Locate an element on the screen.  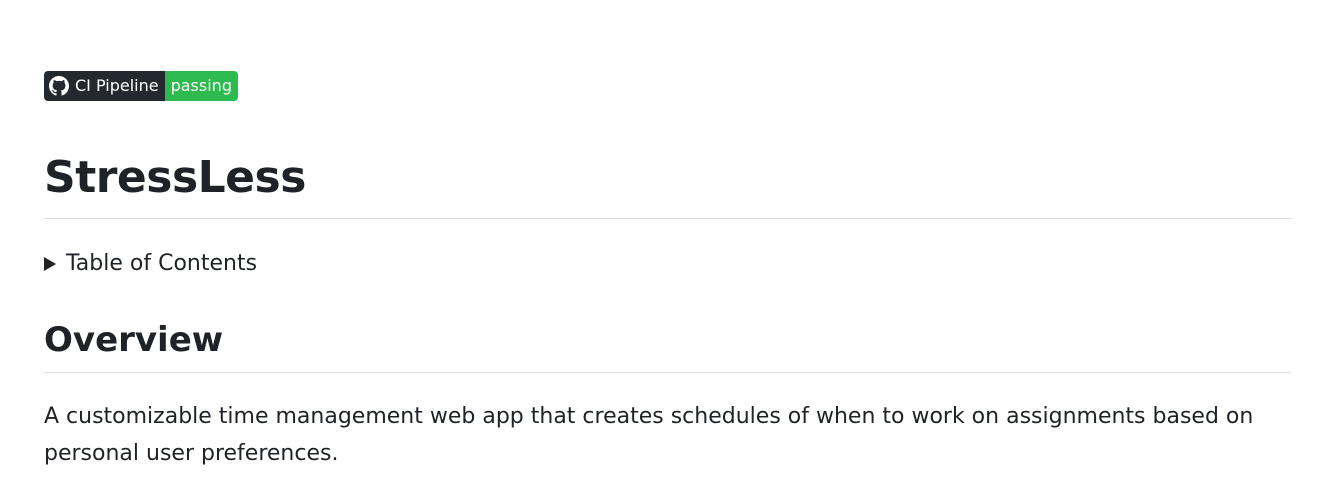
overview-divider is located at coordinates (667, 372).